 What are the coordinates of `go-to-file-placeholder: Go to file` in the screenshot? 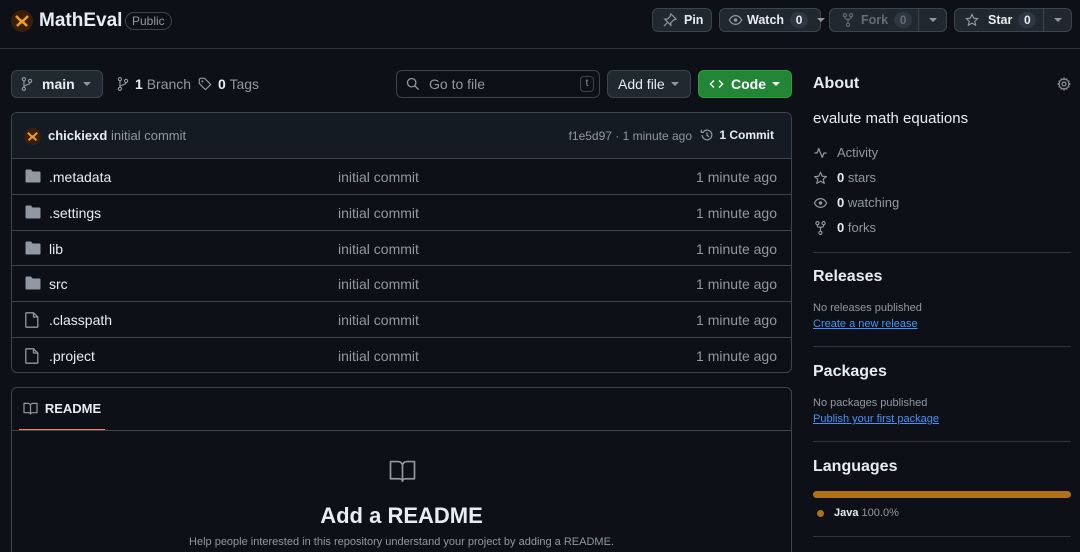 It's located at (457, 84).